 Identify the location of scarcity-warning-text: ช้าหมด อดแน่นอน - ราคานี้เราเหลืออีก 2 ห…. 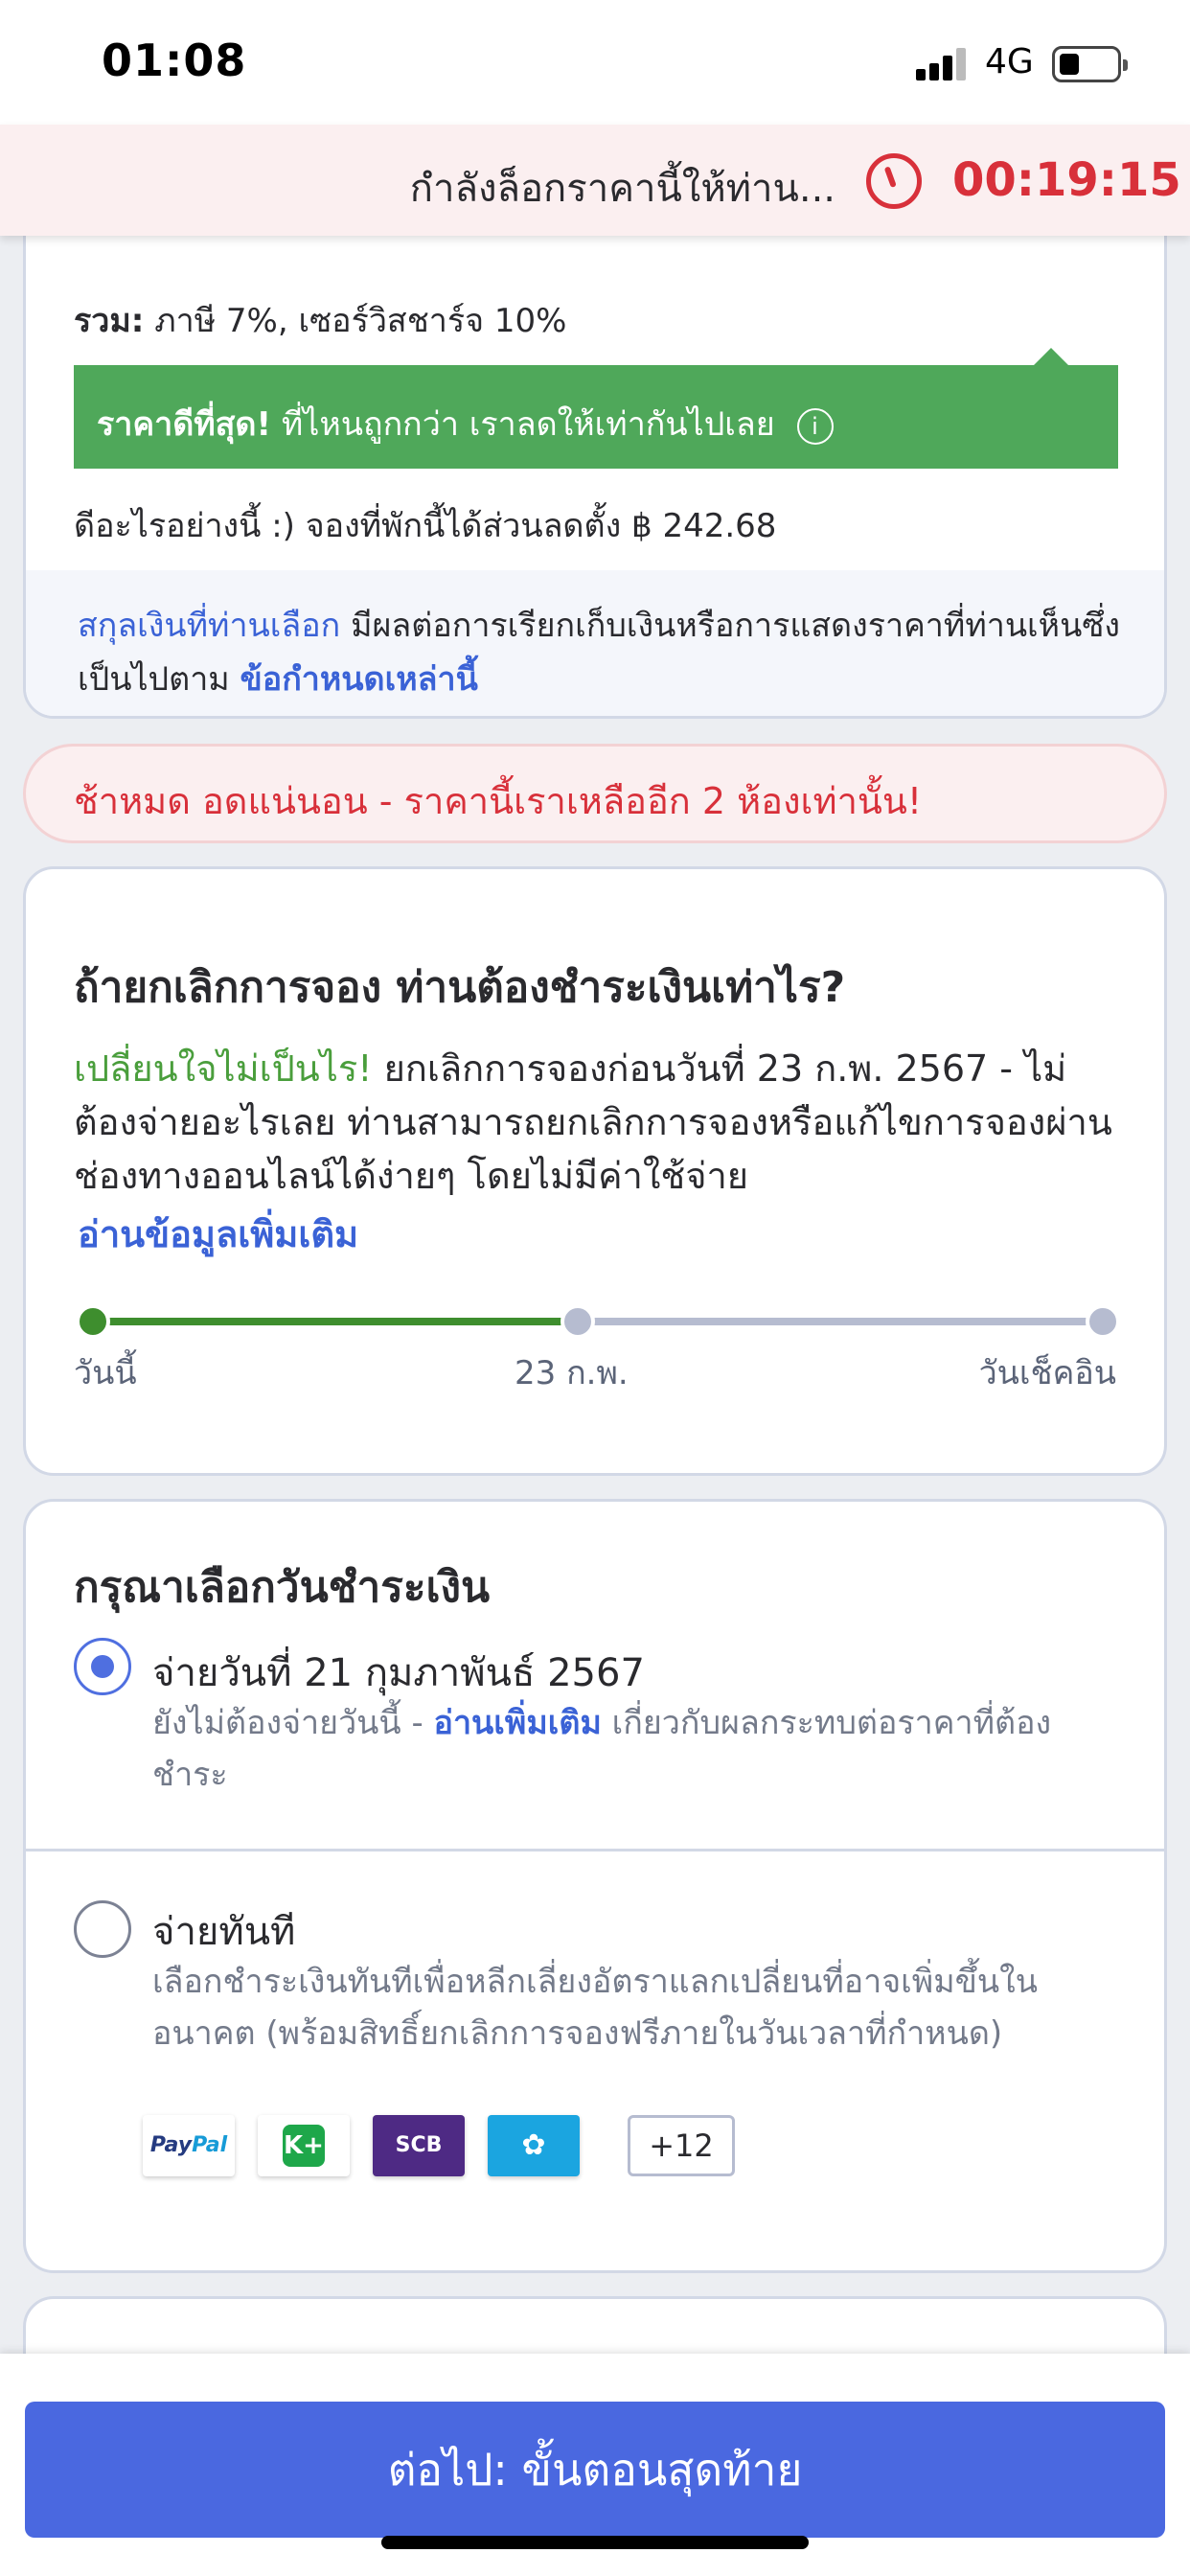
(499, 801).